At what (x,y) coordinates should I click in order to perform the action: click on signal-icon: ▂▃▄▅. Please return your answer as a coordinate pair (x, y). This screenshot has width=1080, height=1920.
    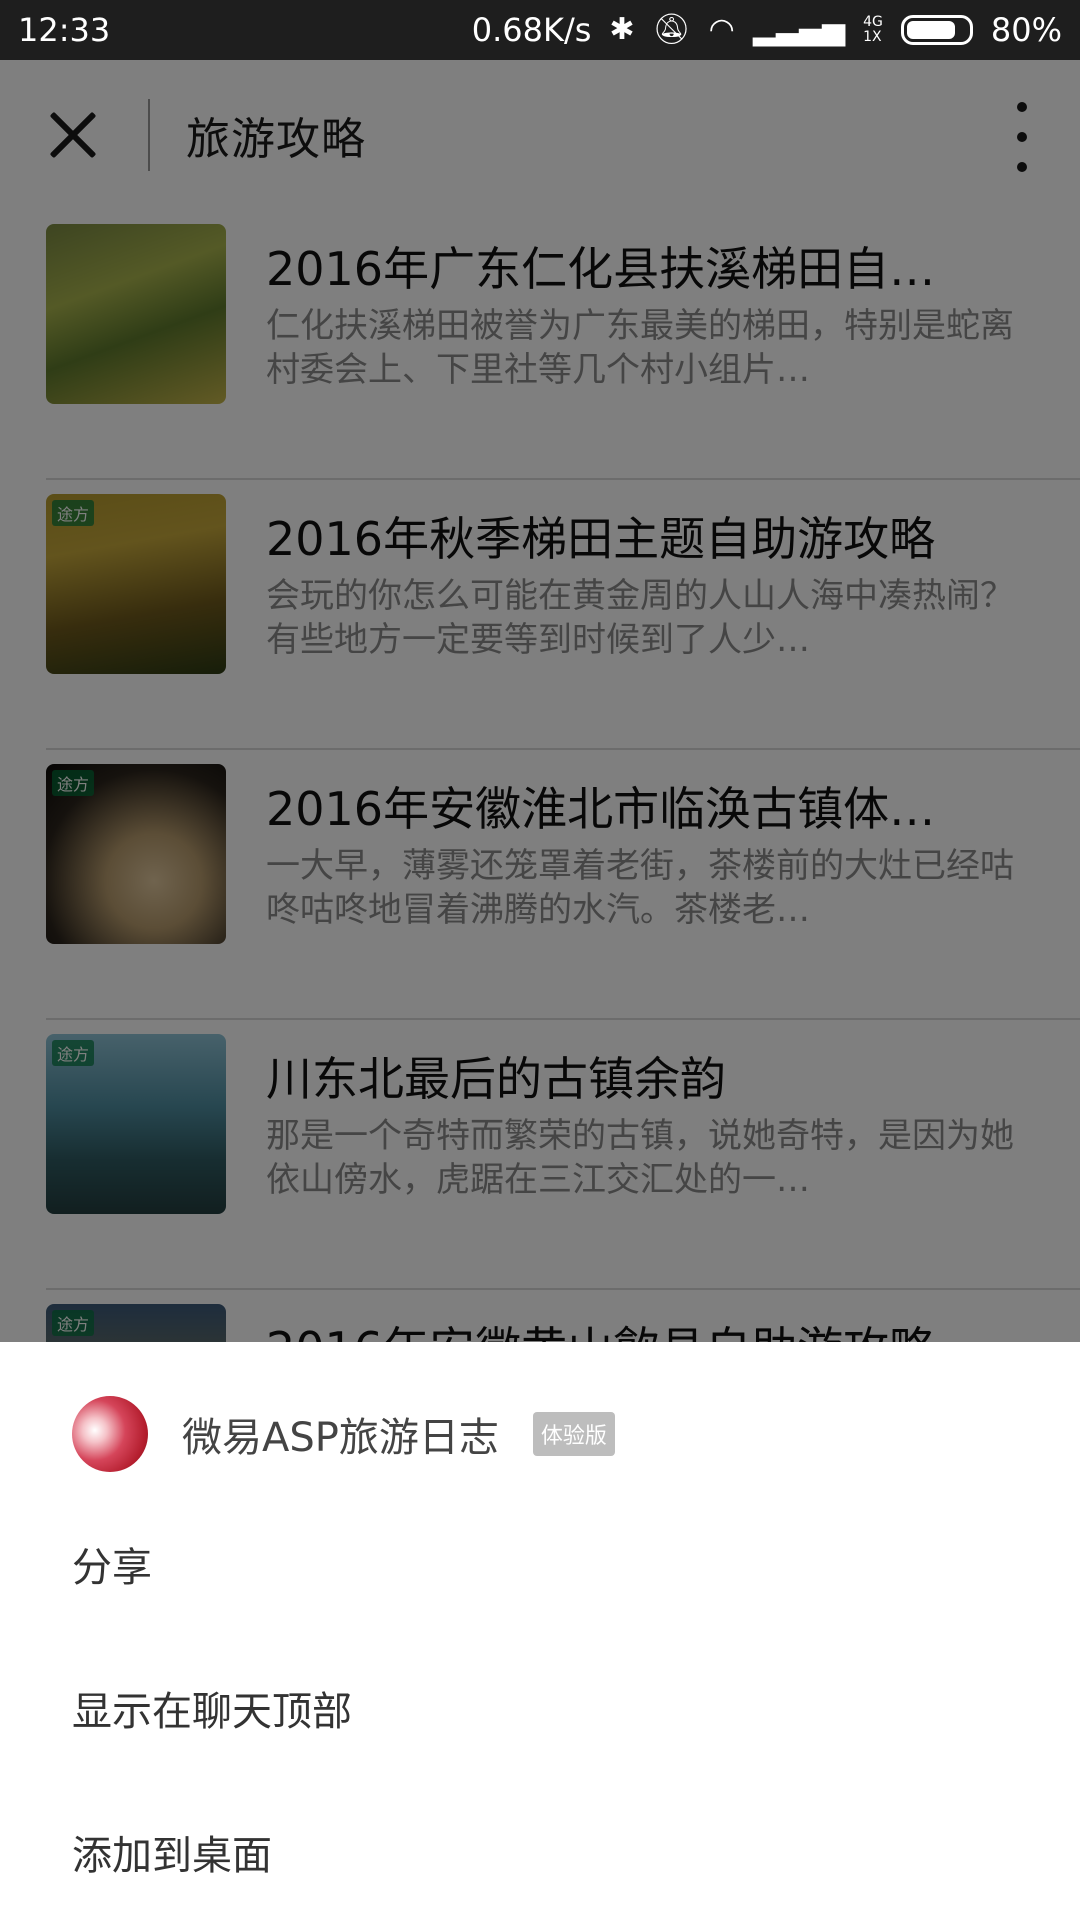
    Looking at the image, I should click on (799, 29).